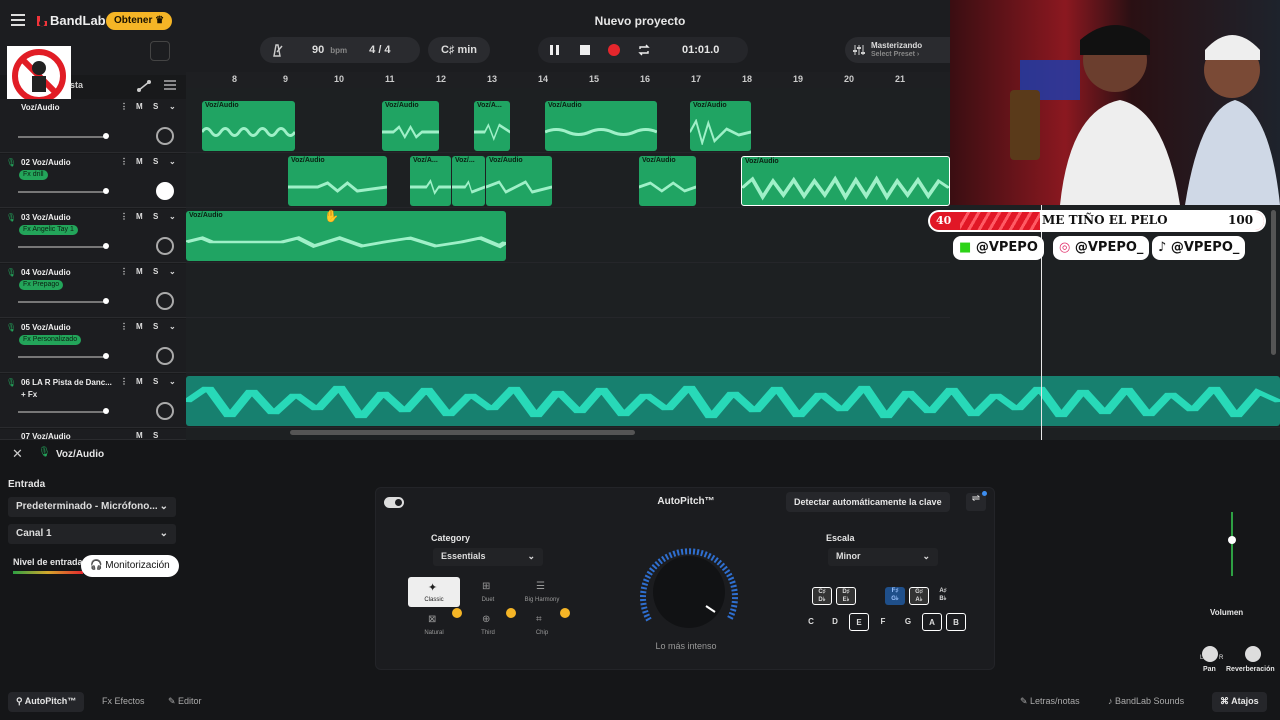  What do you see at coordinates (908, 622) in the screenshot?
I see `key-g: G` at bounding box center [908, 622].